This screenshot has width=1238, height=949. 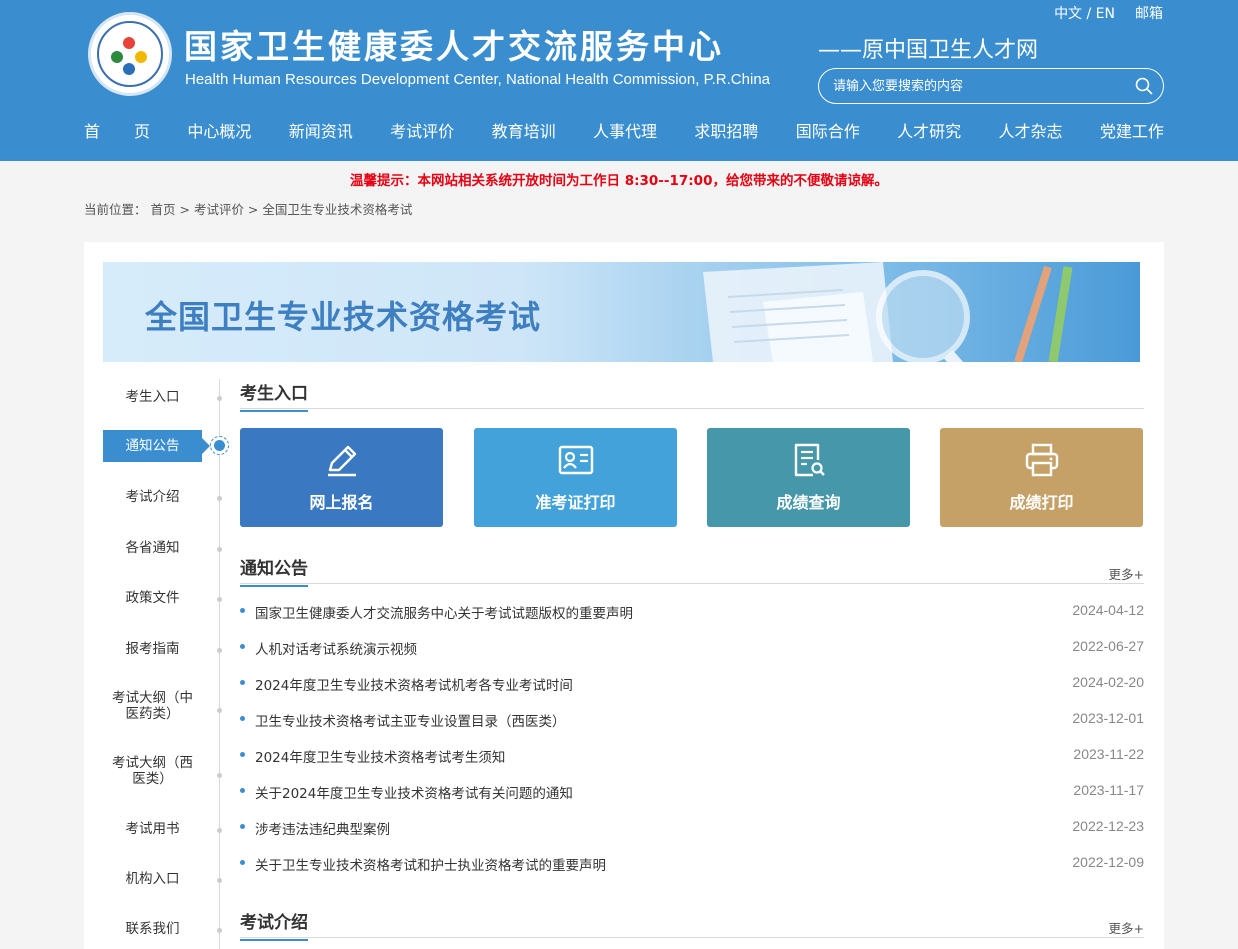 I want to click on score-print-button: 成绩打印, so click(x=1041, y=477).